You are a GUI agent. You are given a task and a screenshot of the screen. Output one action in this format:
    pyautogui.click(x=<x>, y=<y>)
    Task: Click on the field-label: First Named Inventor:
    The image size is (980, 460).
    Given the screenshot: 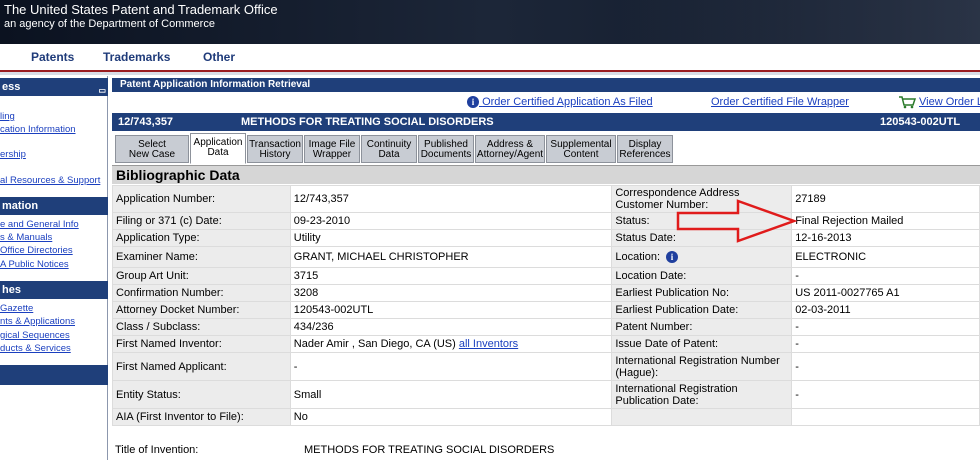 What is the action you would take?
    pyautogui.click(x=201, y=344)
    